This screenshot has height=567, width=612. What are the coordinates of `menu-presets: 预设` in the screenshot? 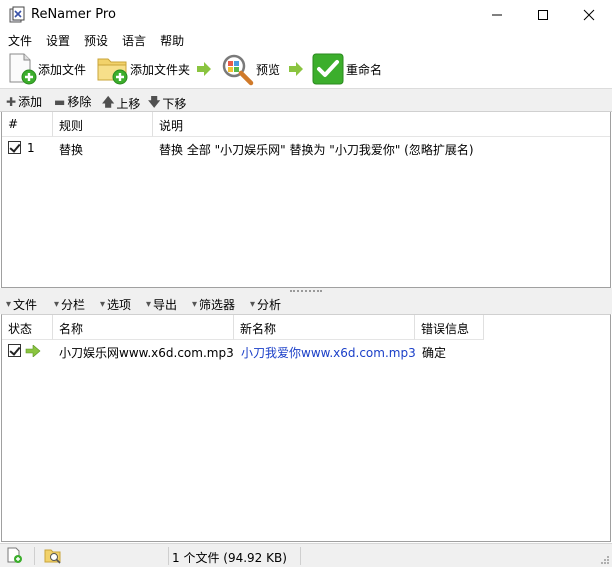 It's located at (95, 40).